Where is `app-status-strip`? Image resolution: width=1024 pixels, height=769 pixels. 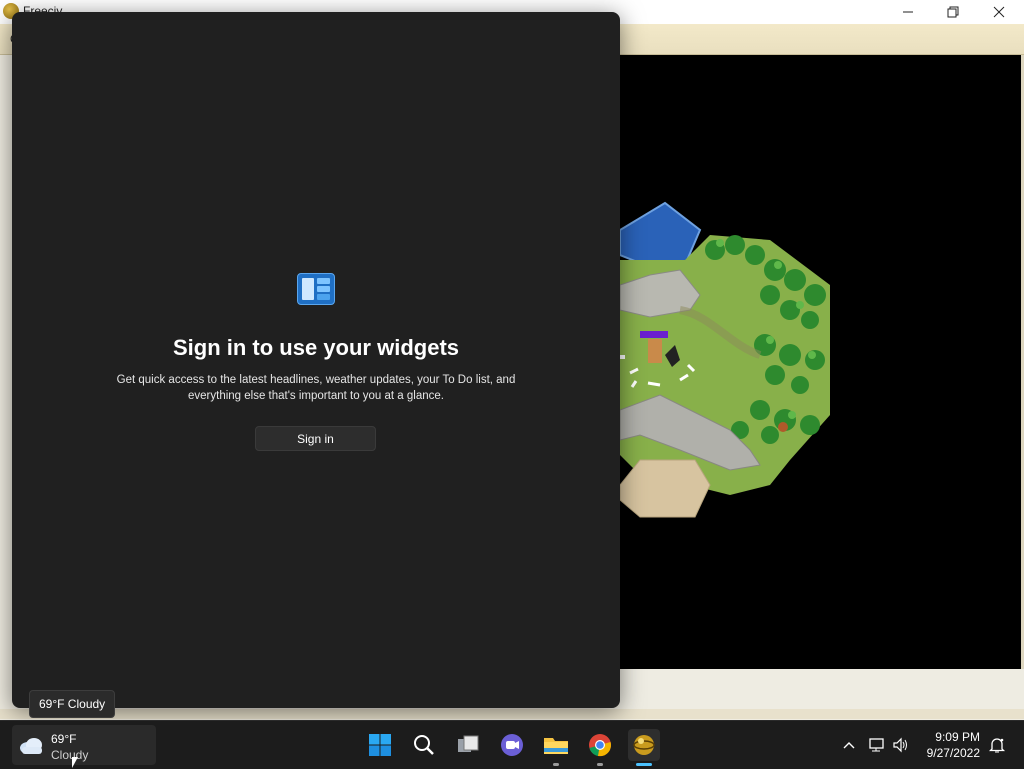 app-status-strip is located at coordinates (822, 689).